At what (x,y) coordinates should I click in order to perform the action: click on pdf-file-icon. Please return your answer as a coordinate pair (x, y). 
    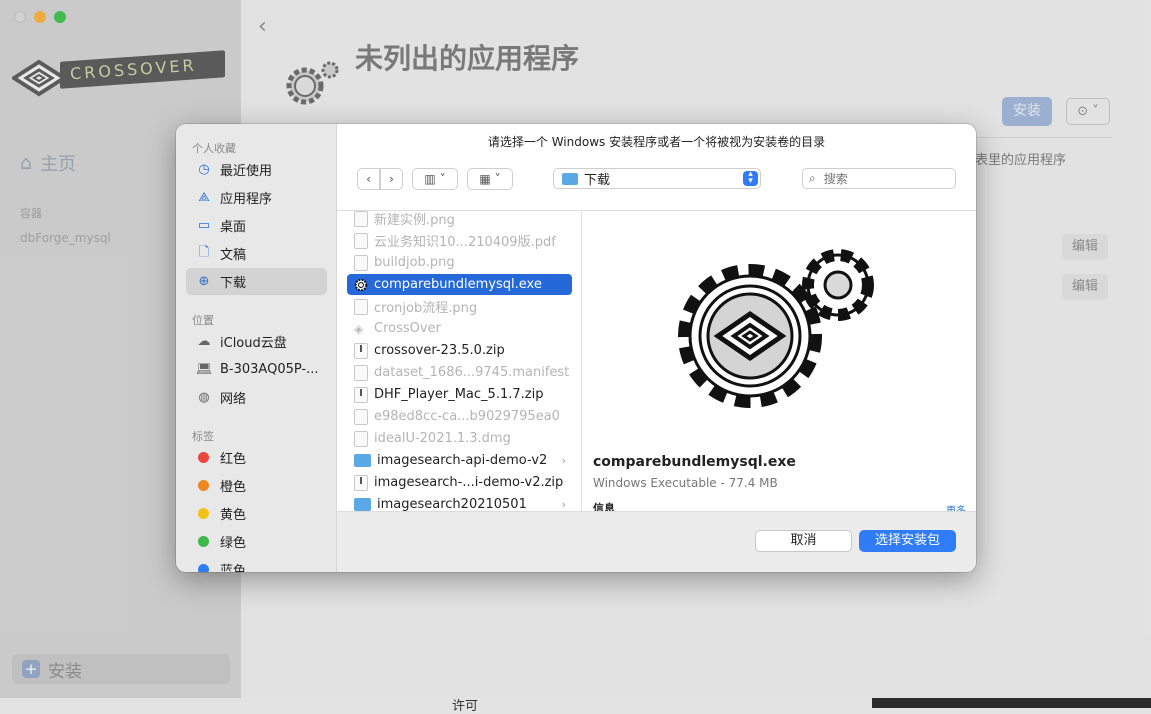
    Looking at the image, I should click on (361, 240).